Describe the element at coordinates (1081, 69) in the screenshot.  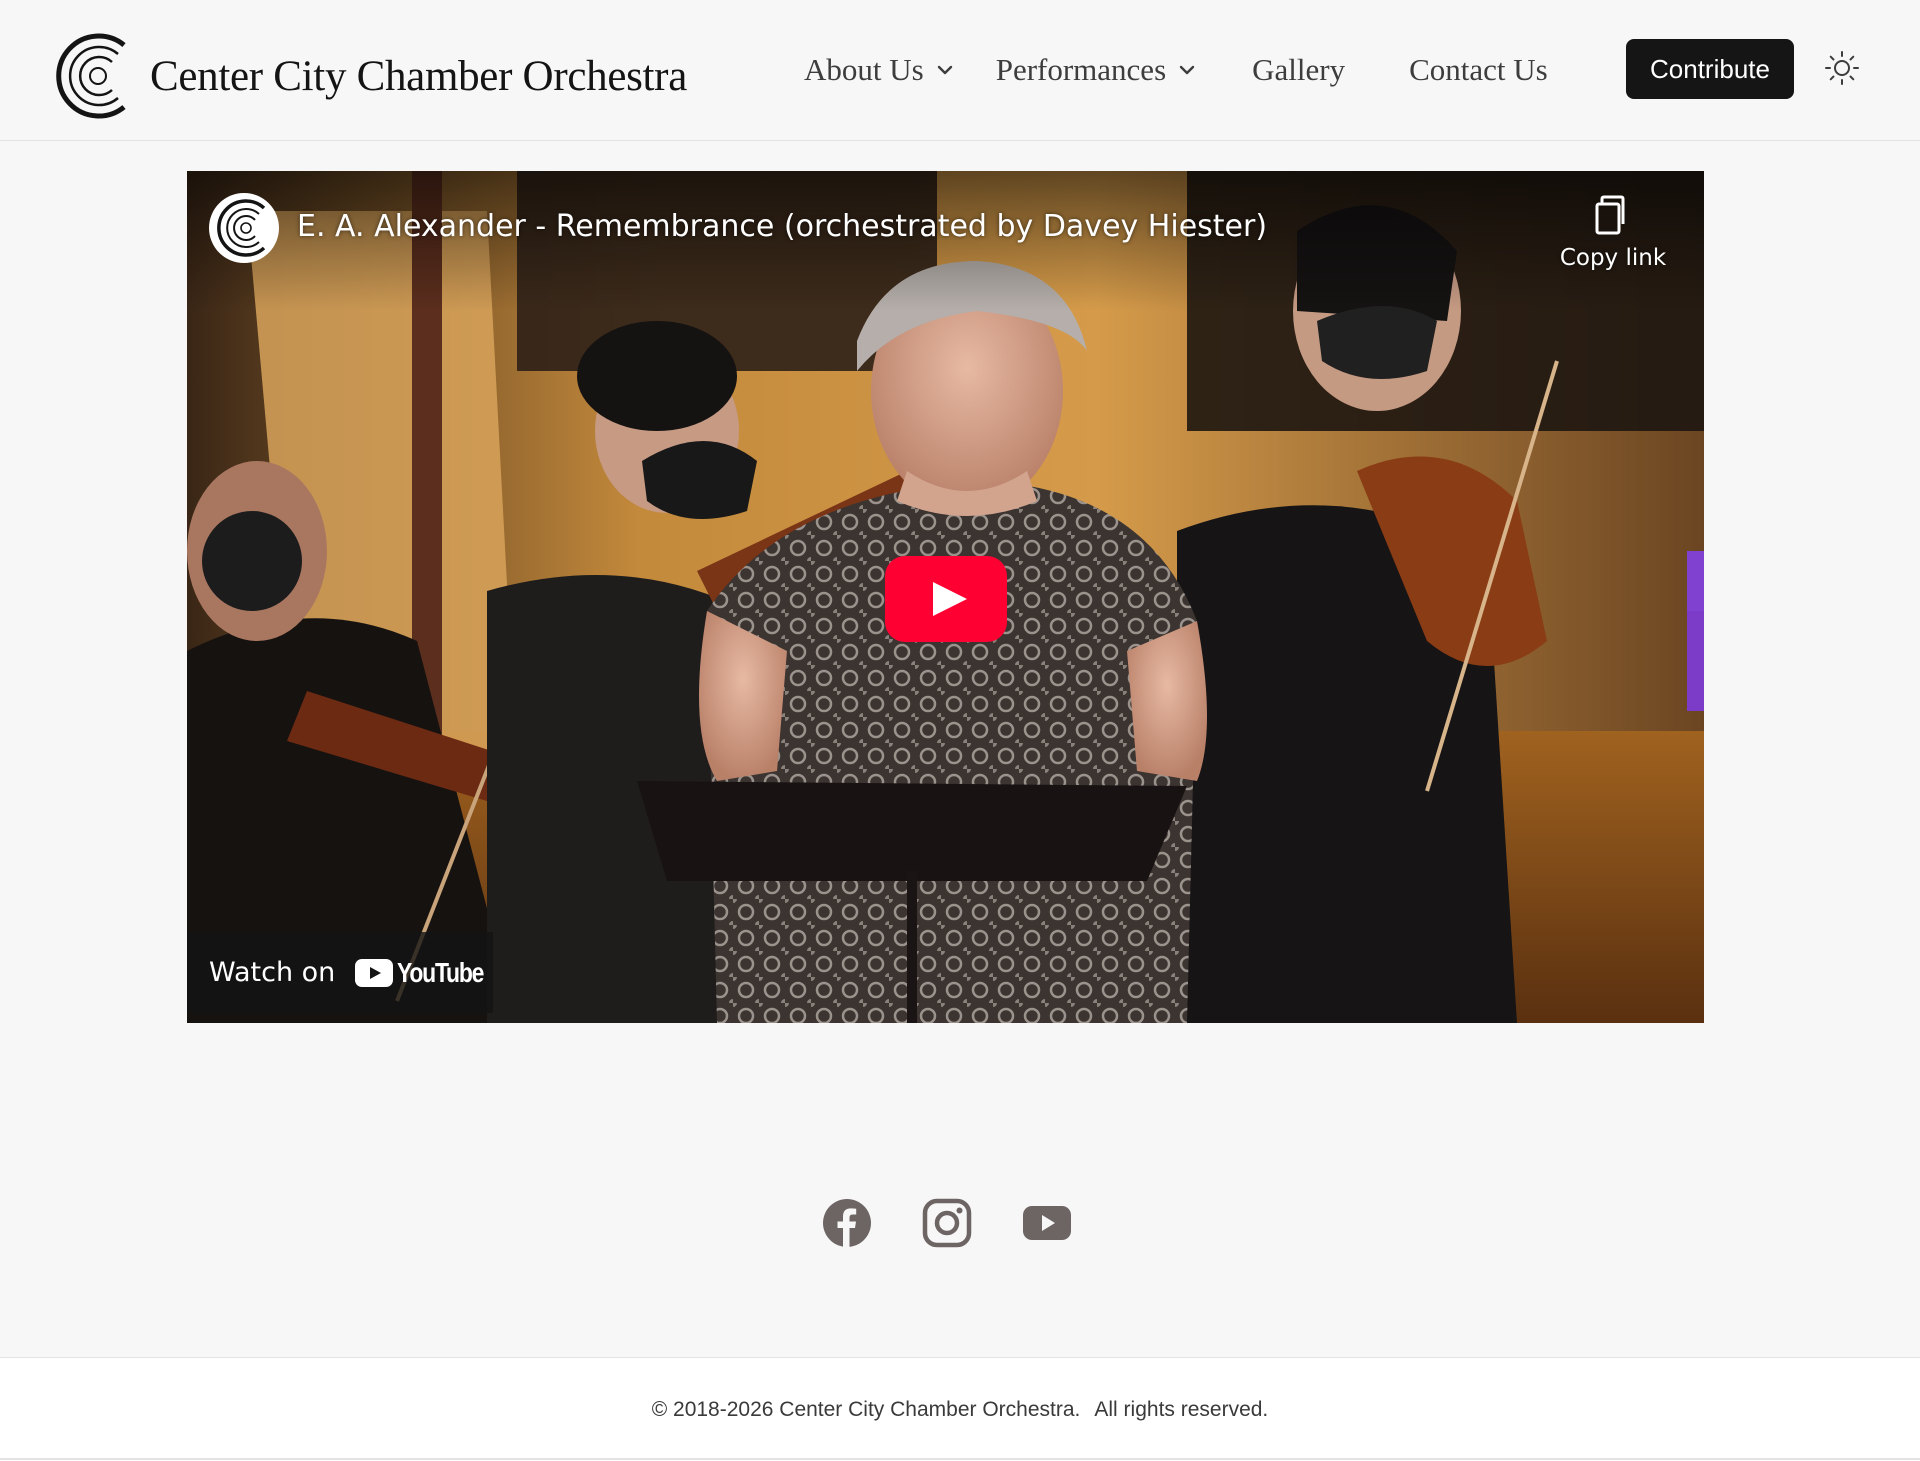
I see `nav-performances-label: Performances` at that location.